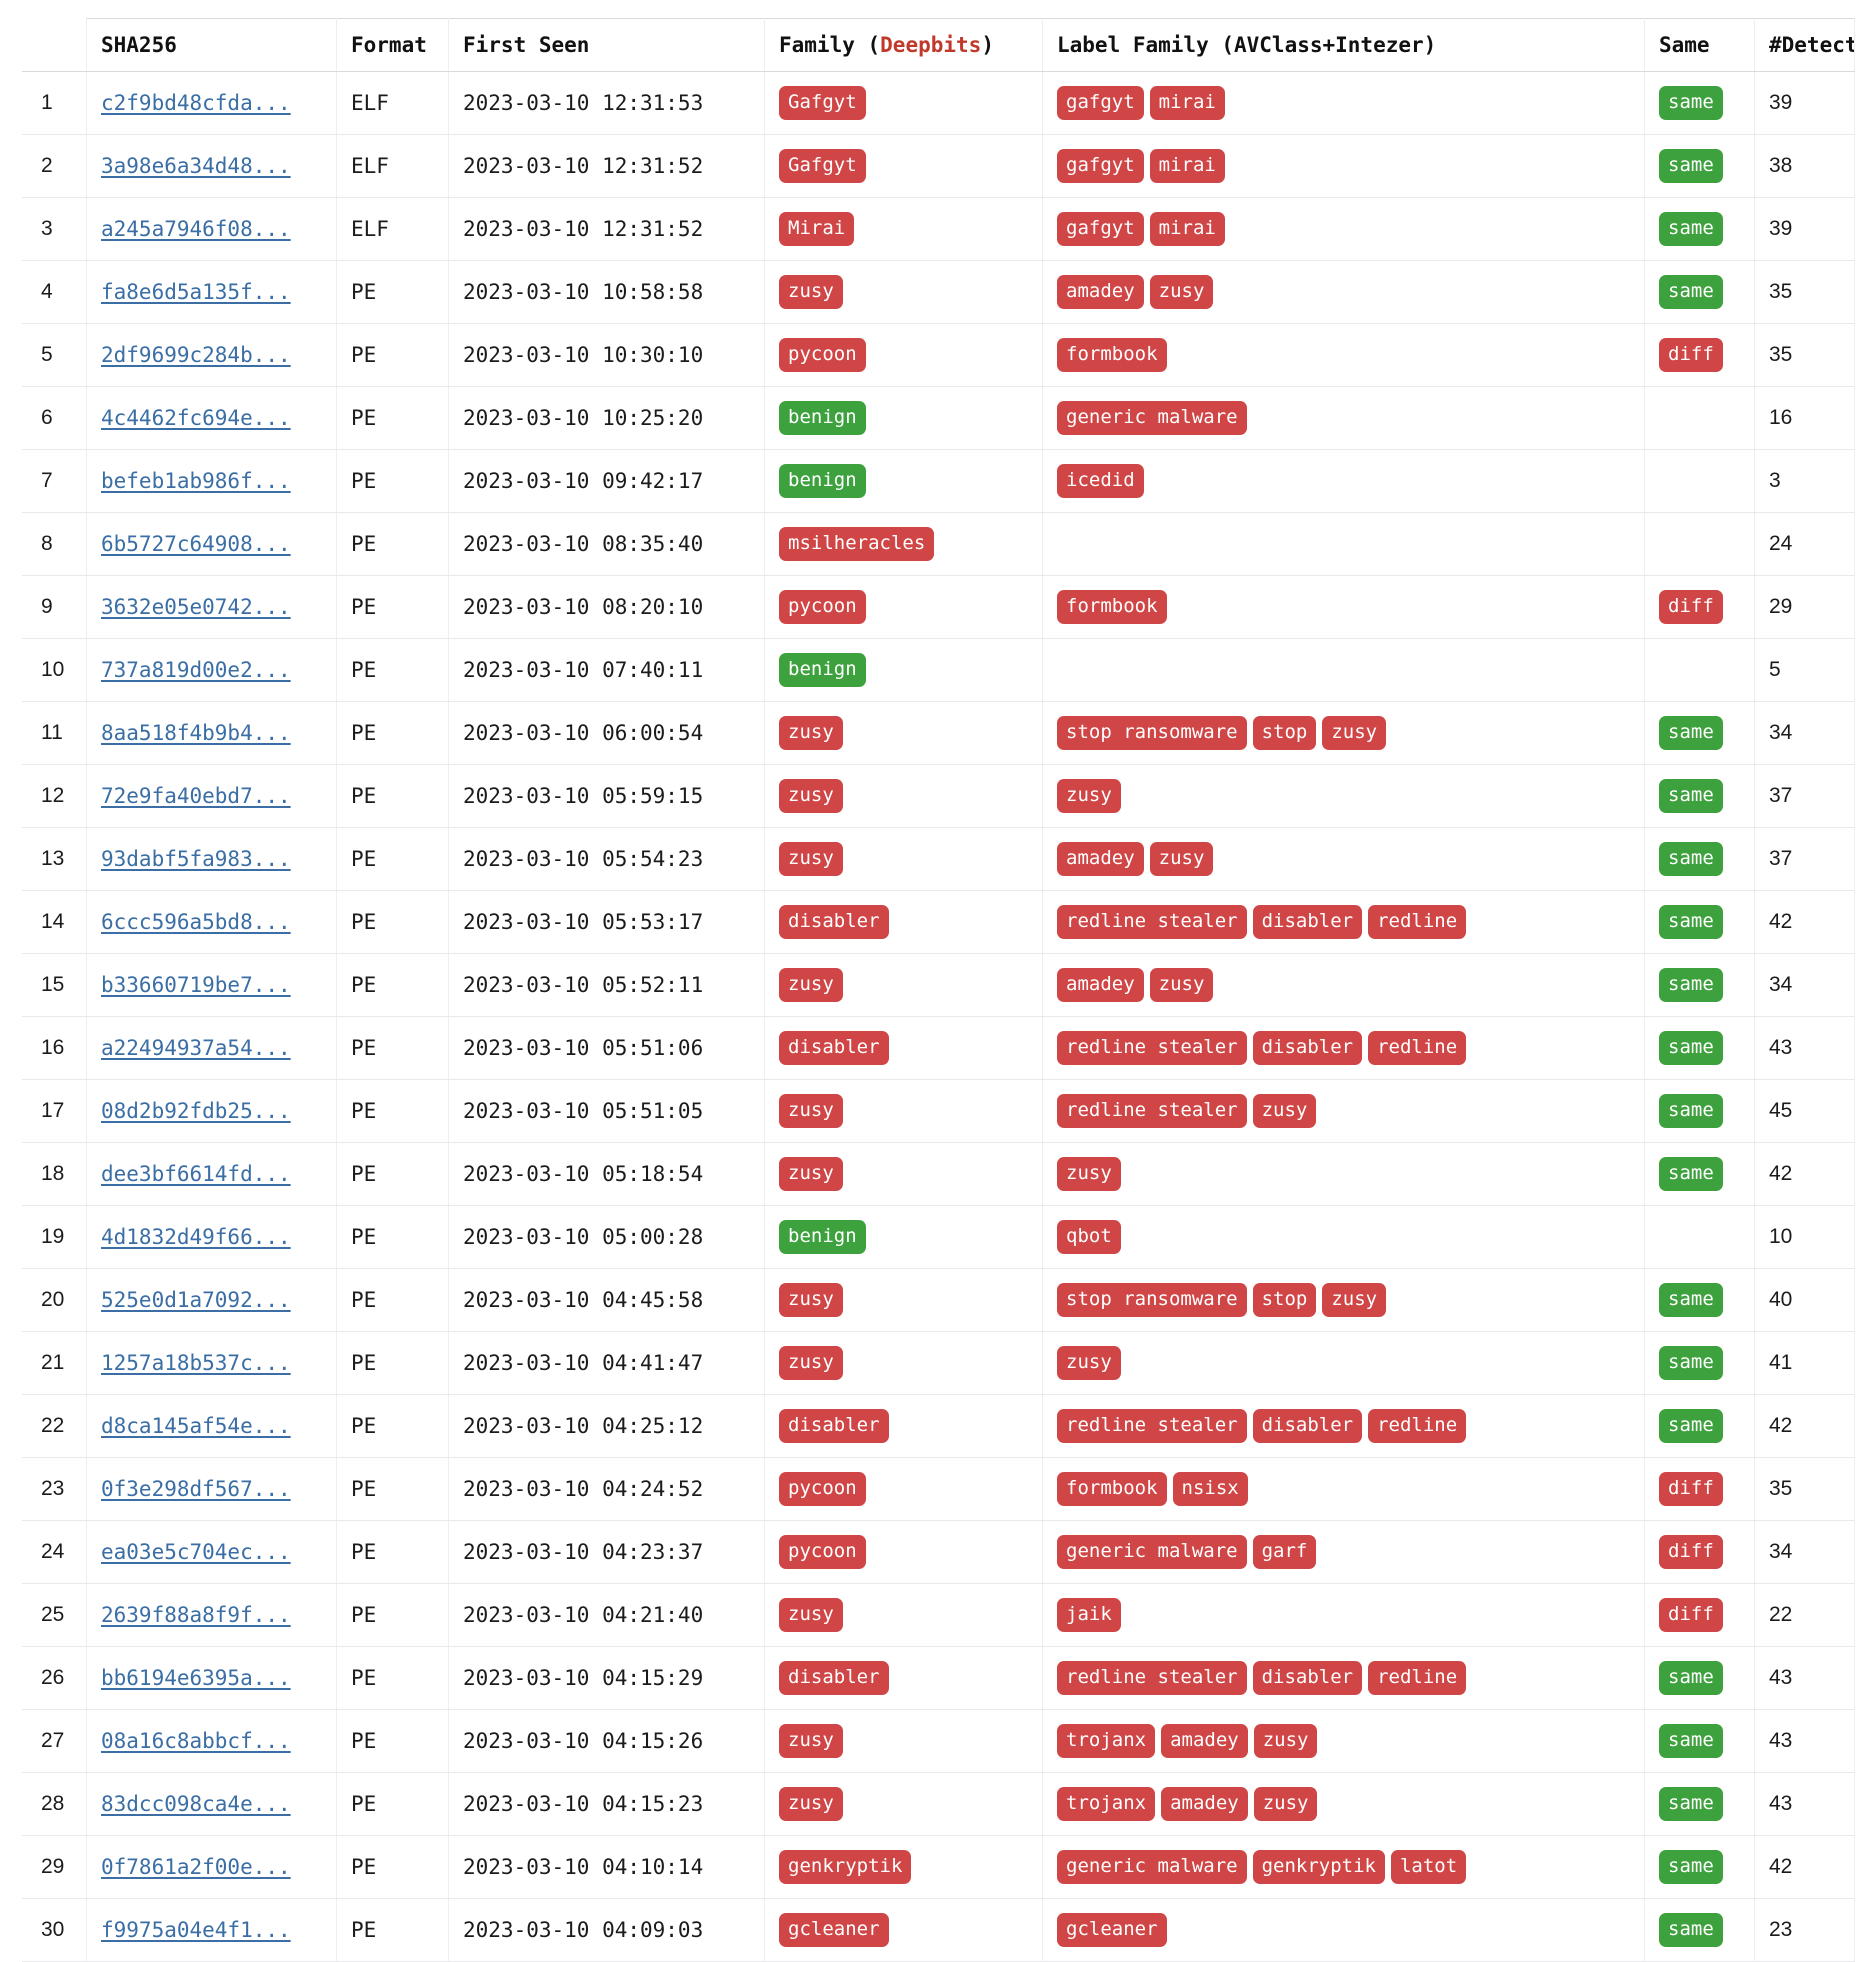  Describe the element at coordinates (1343, 45) in the screenshot. I see `column-header-label-family: Label Family (AVClass+Intezer)` at that location.